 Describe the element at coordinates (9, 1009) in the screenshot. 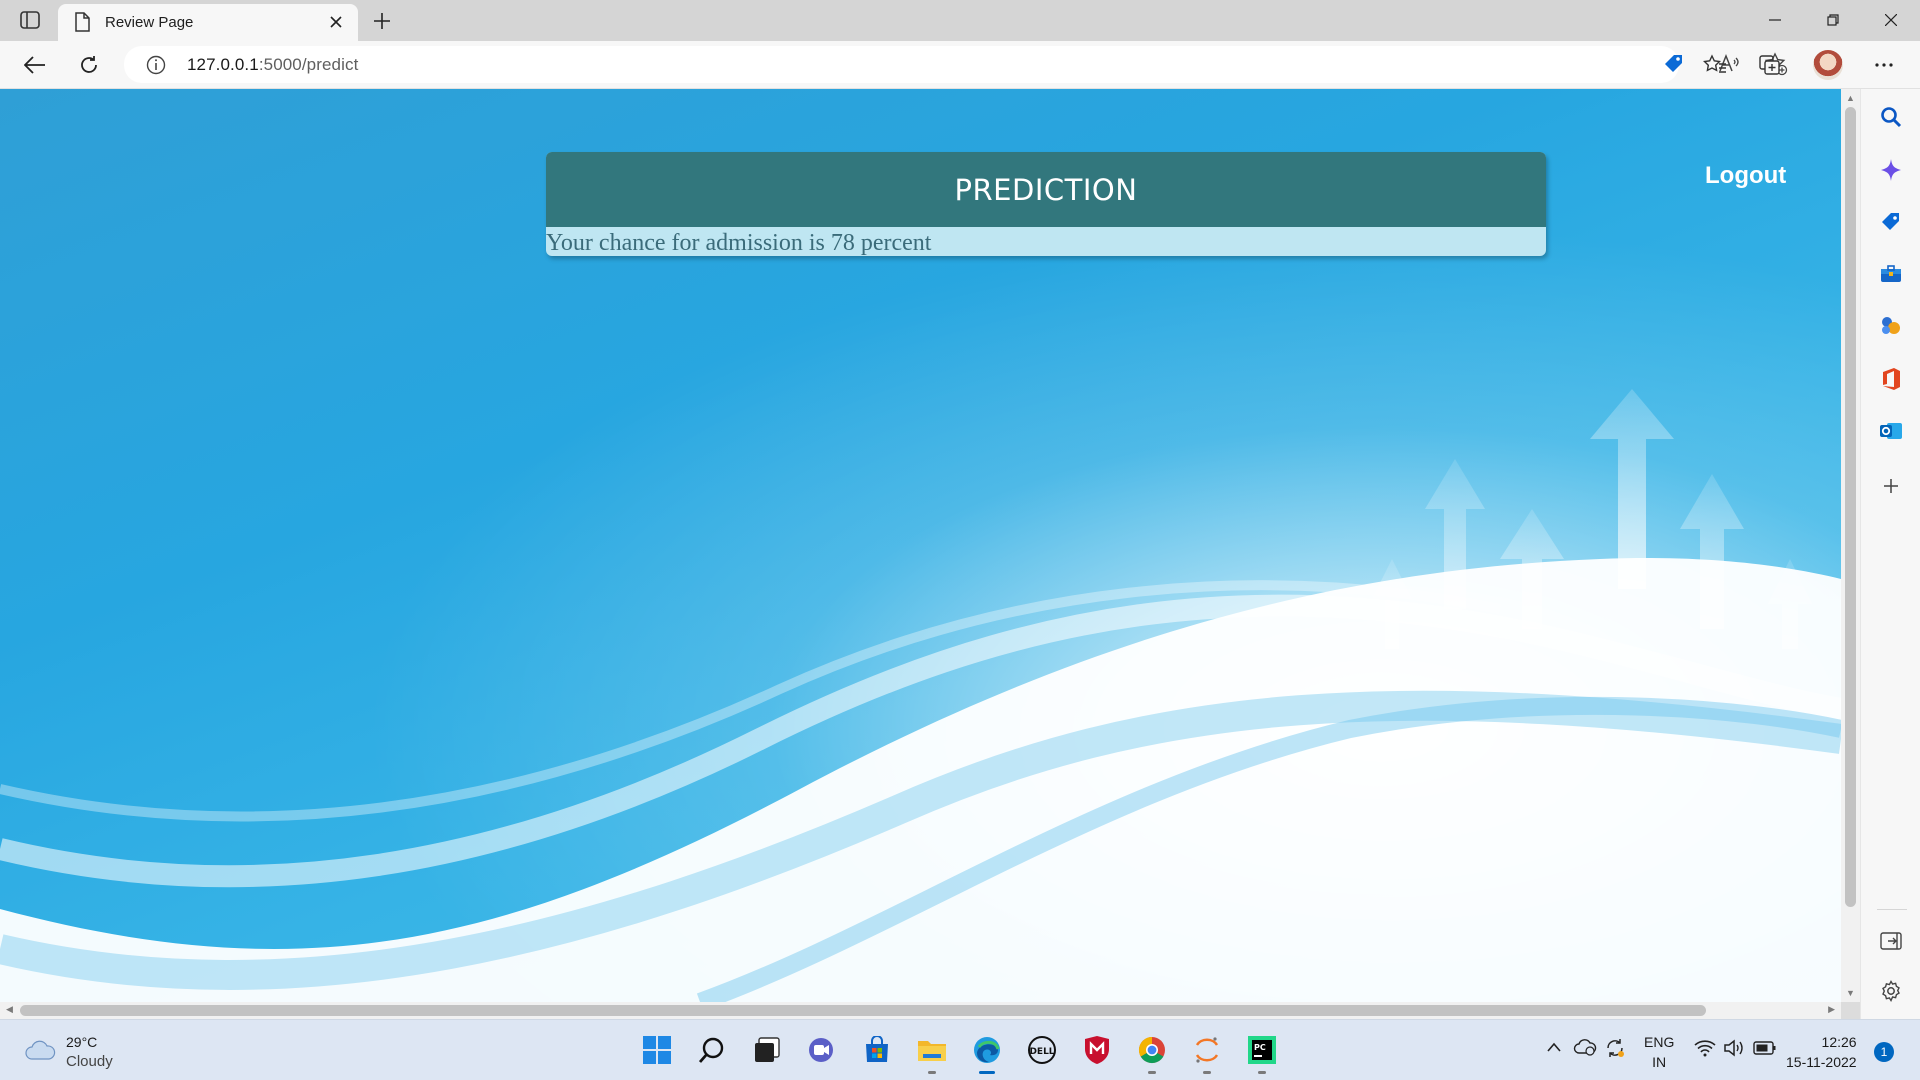

I see `scroll-left-icon: ◀` at that location.